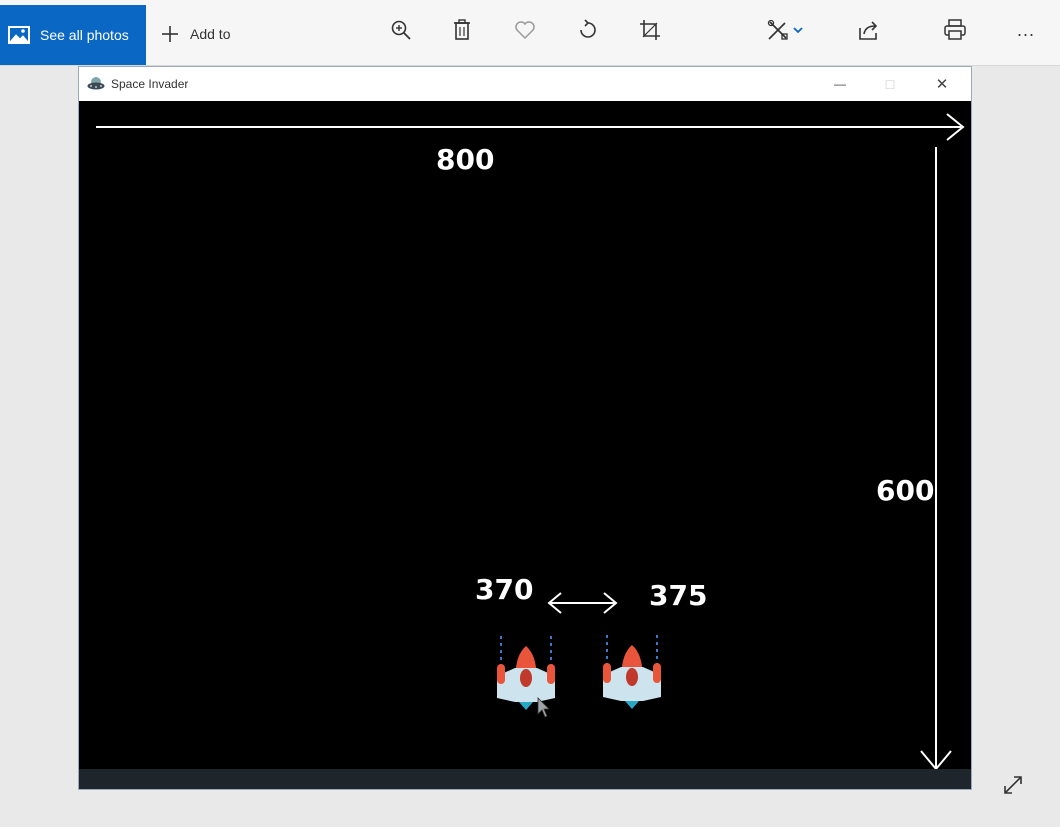  I want to click on maximize-icon: □, so click(890, 84).